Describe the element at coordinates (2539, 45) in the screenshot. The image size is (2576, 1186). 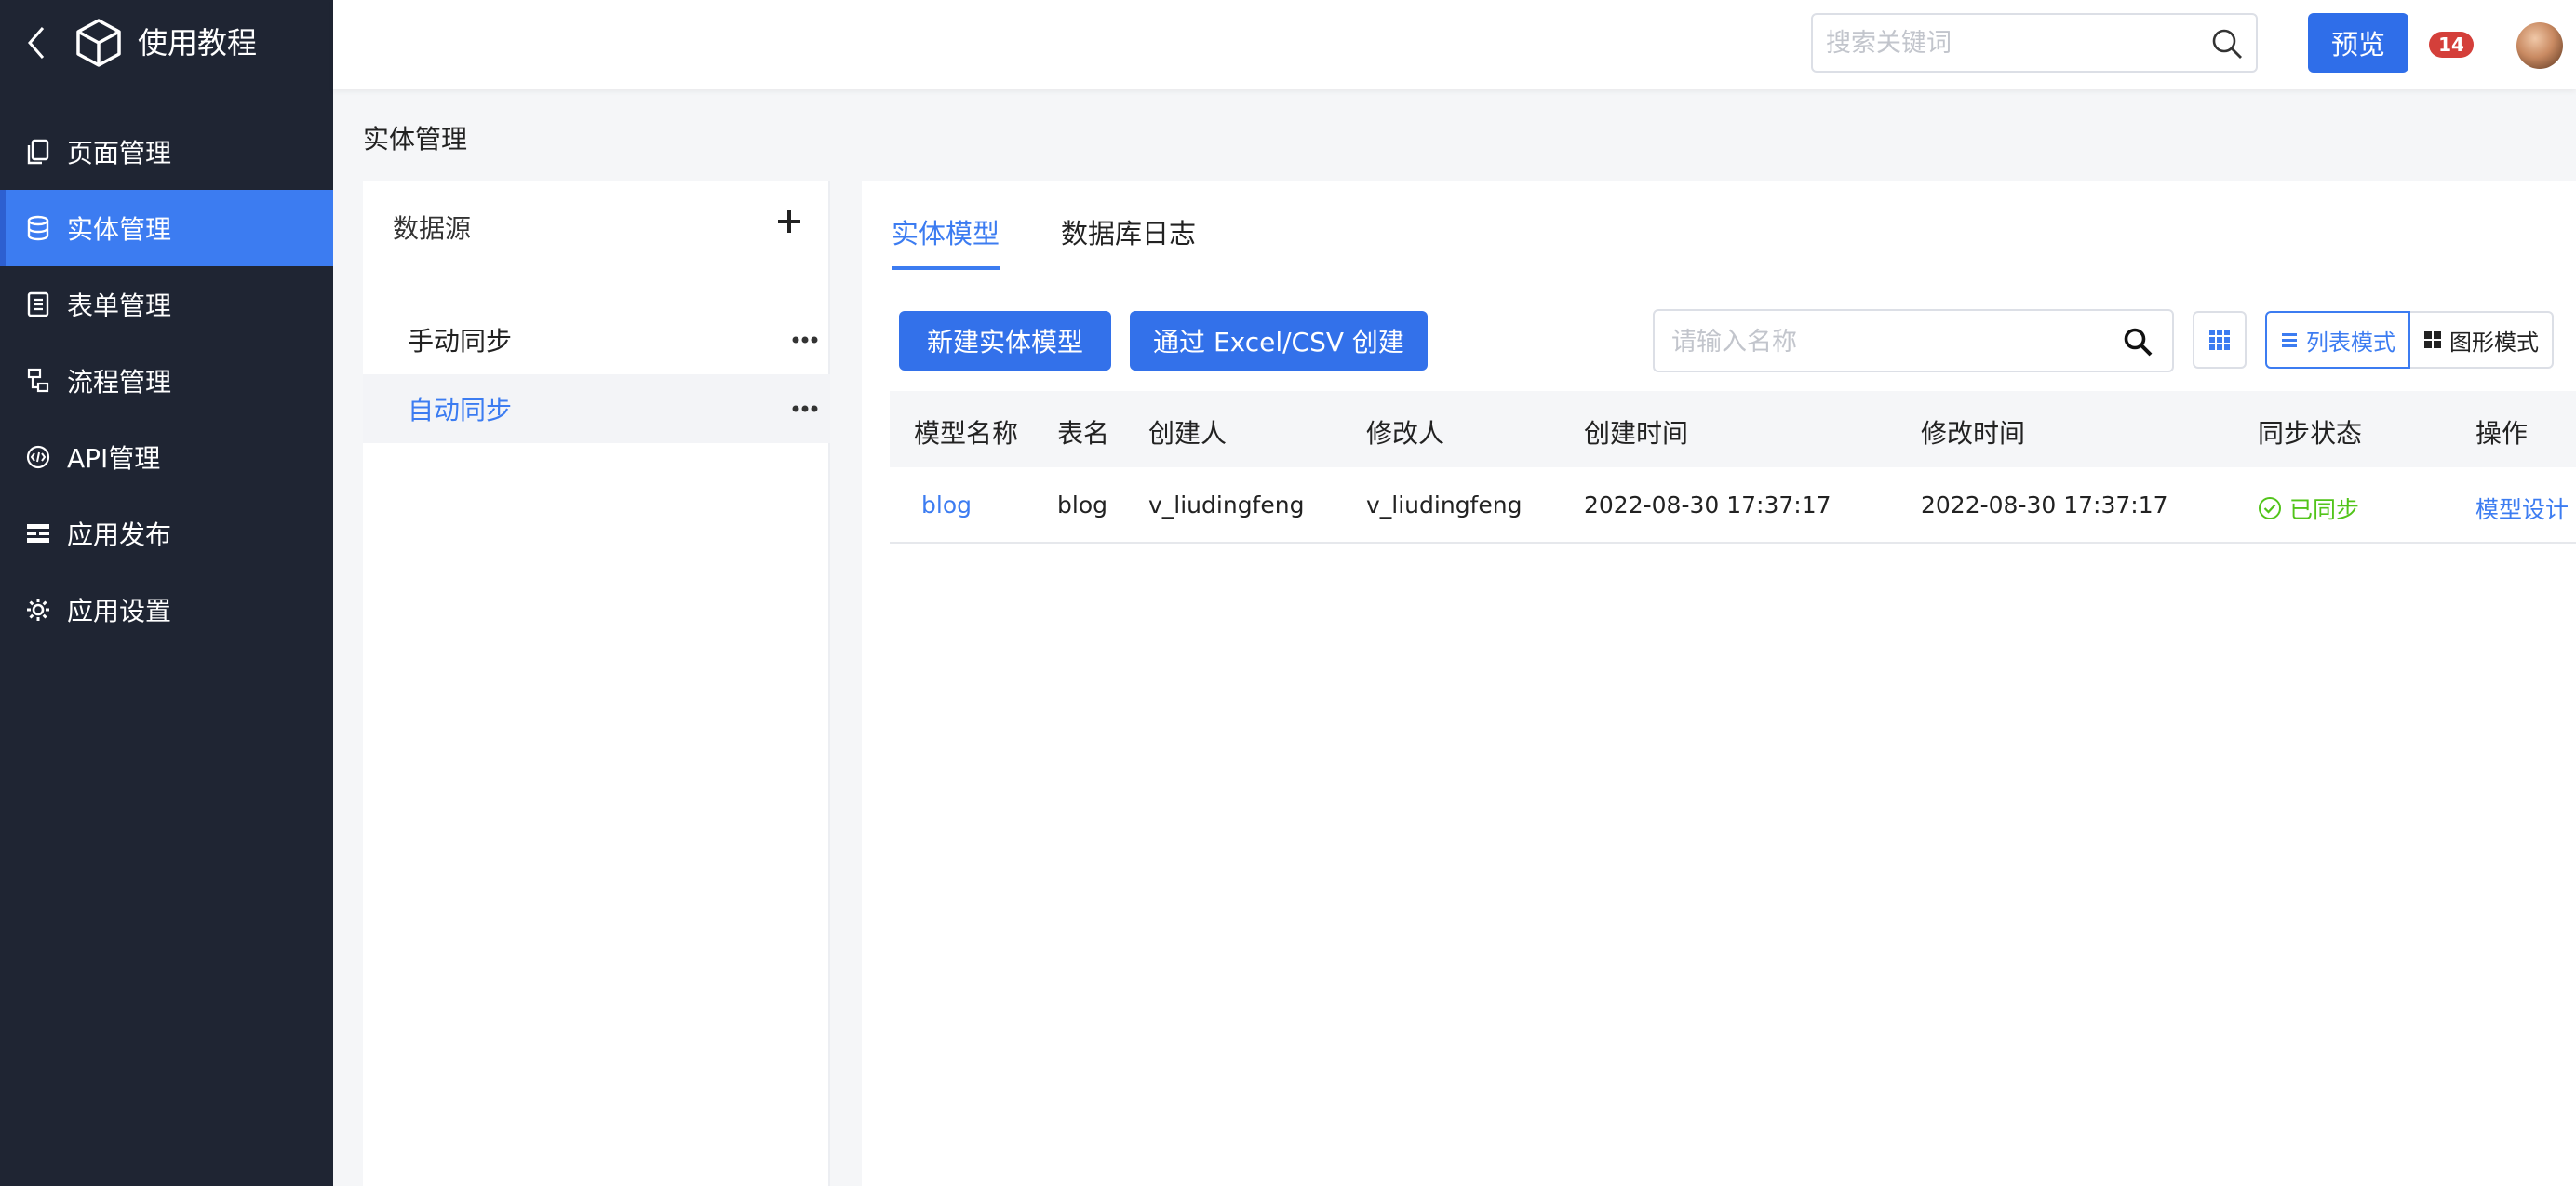
I see `avatar` at that location.